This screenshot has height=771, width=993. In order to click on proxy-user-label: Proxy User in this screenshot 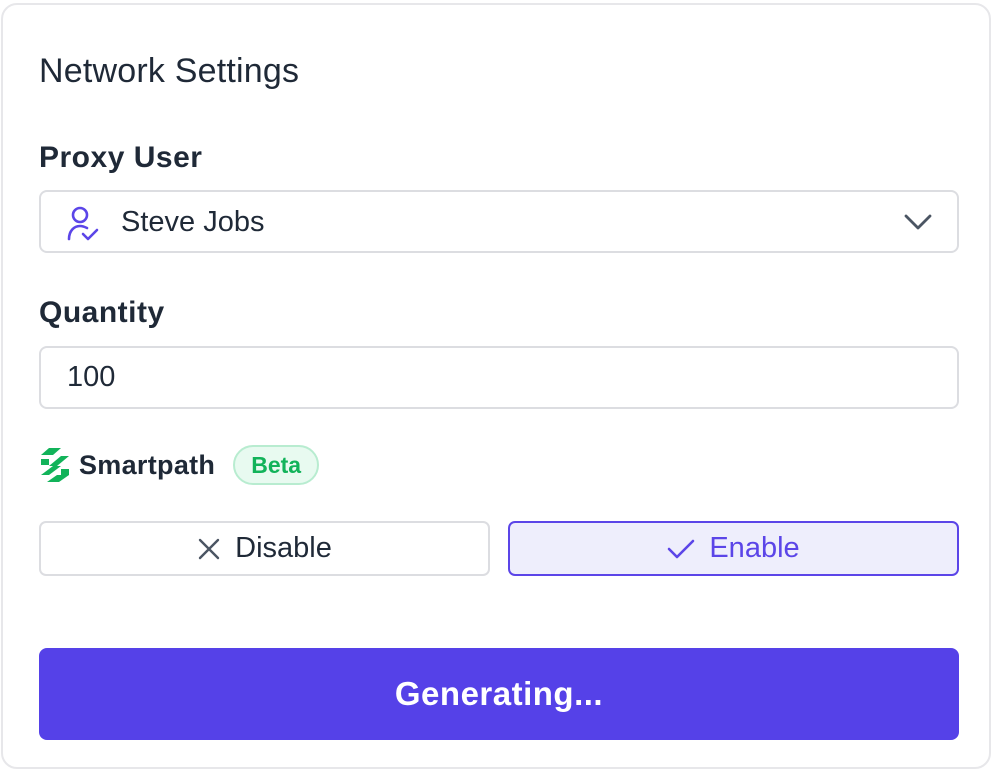, I will do `click(121, 157)`.